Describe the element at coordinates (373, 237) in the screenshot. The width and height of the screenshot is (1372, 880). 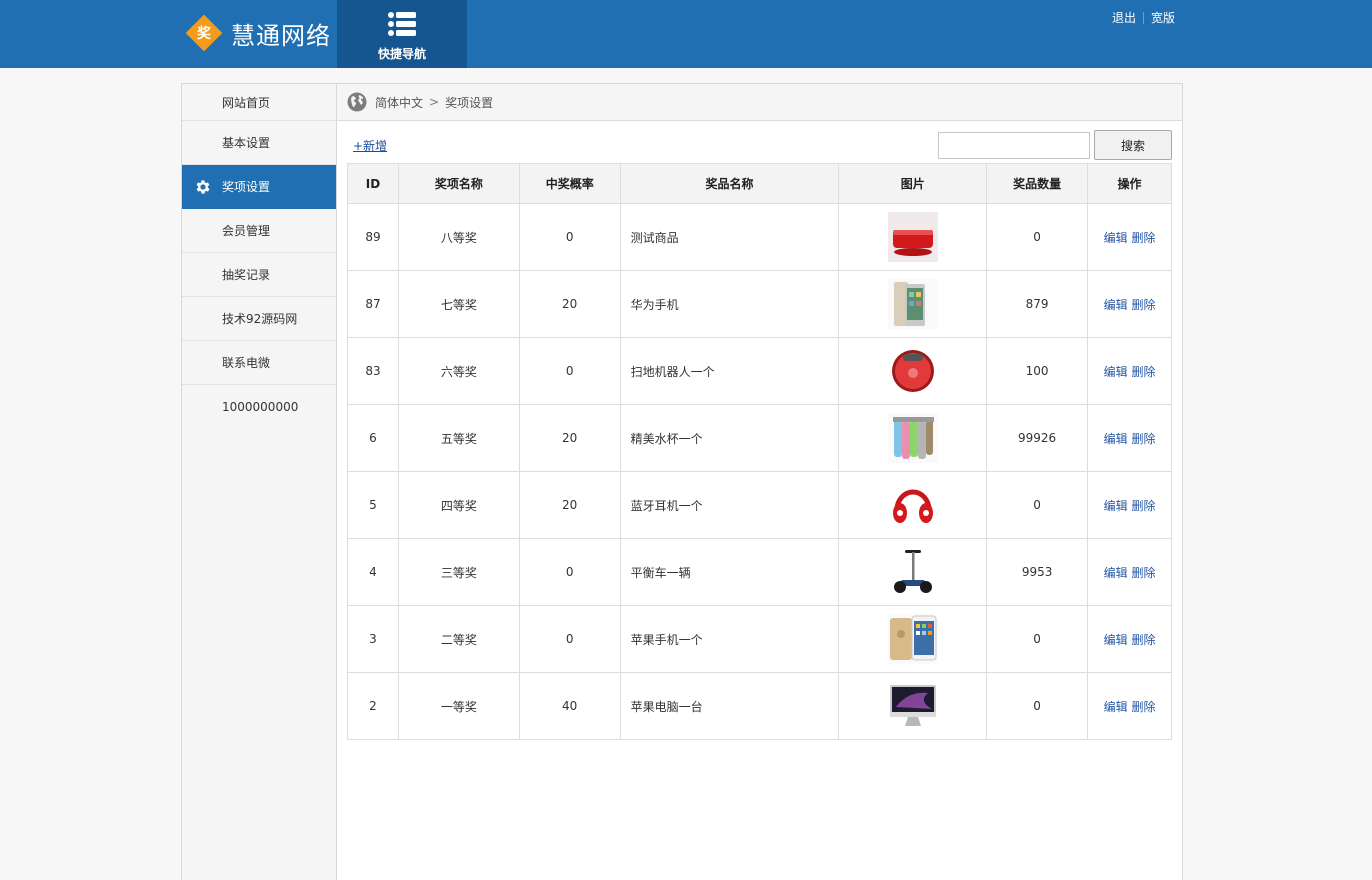
I see `cell-id: 89` at that location.